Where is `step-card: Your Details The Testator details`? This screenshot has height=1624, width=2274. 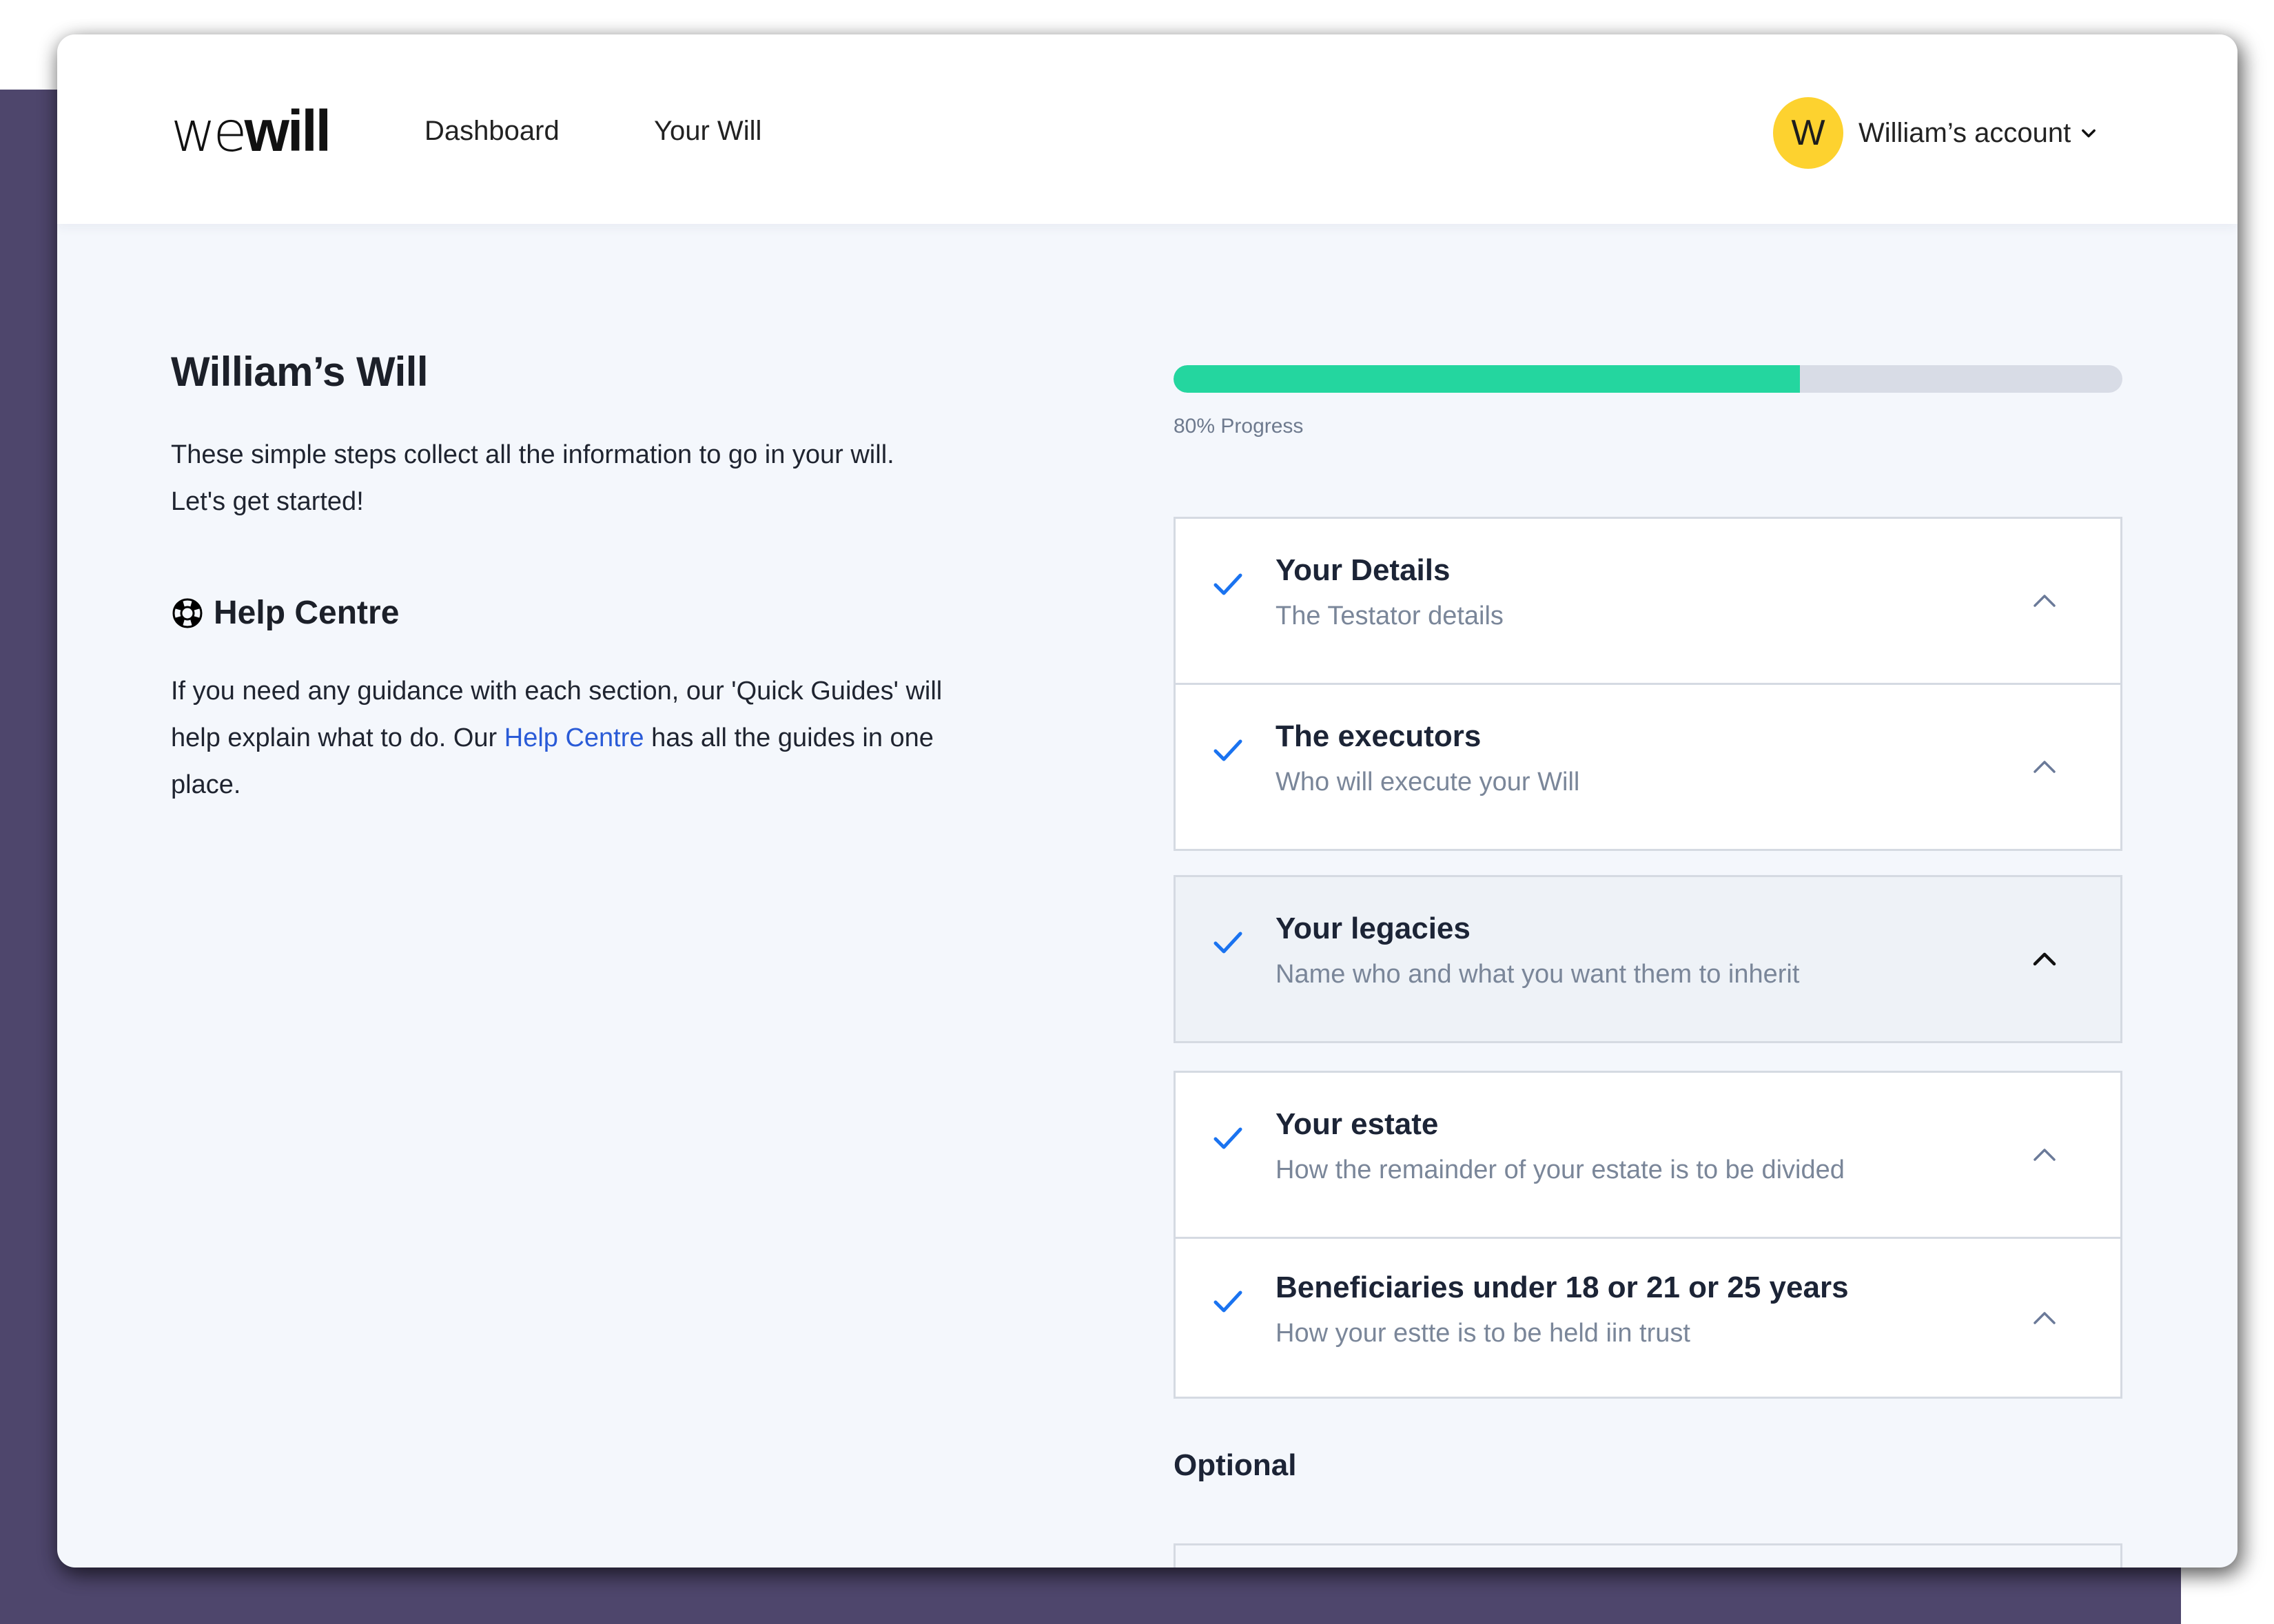
step-card: Your Details The Testator details is located at coordinates (1648, 601).